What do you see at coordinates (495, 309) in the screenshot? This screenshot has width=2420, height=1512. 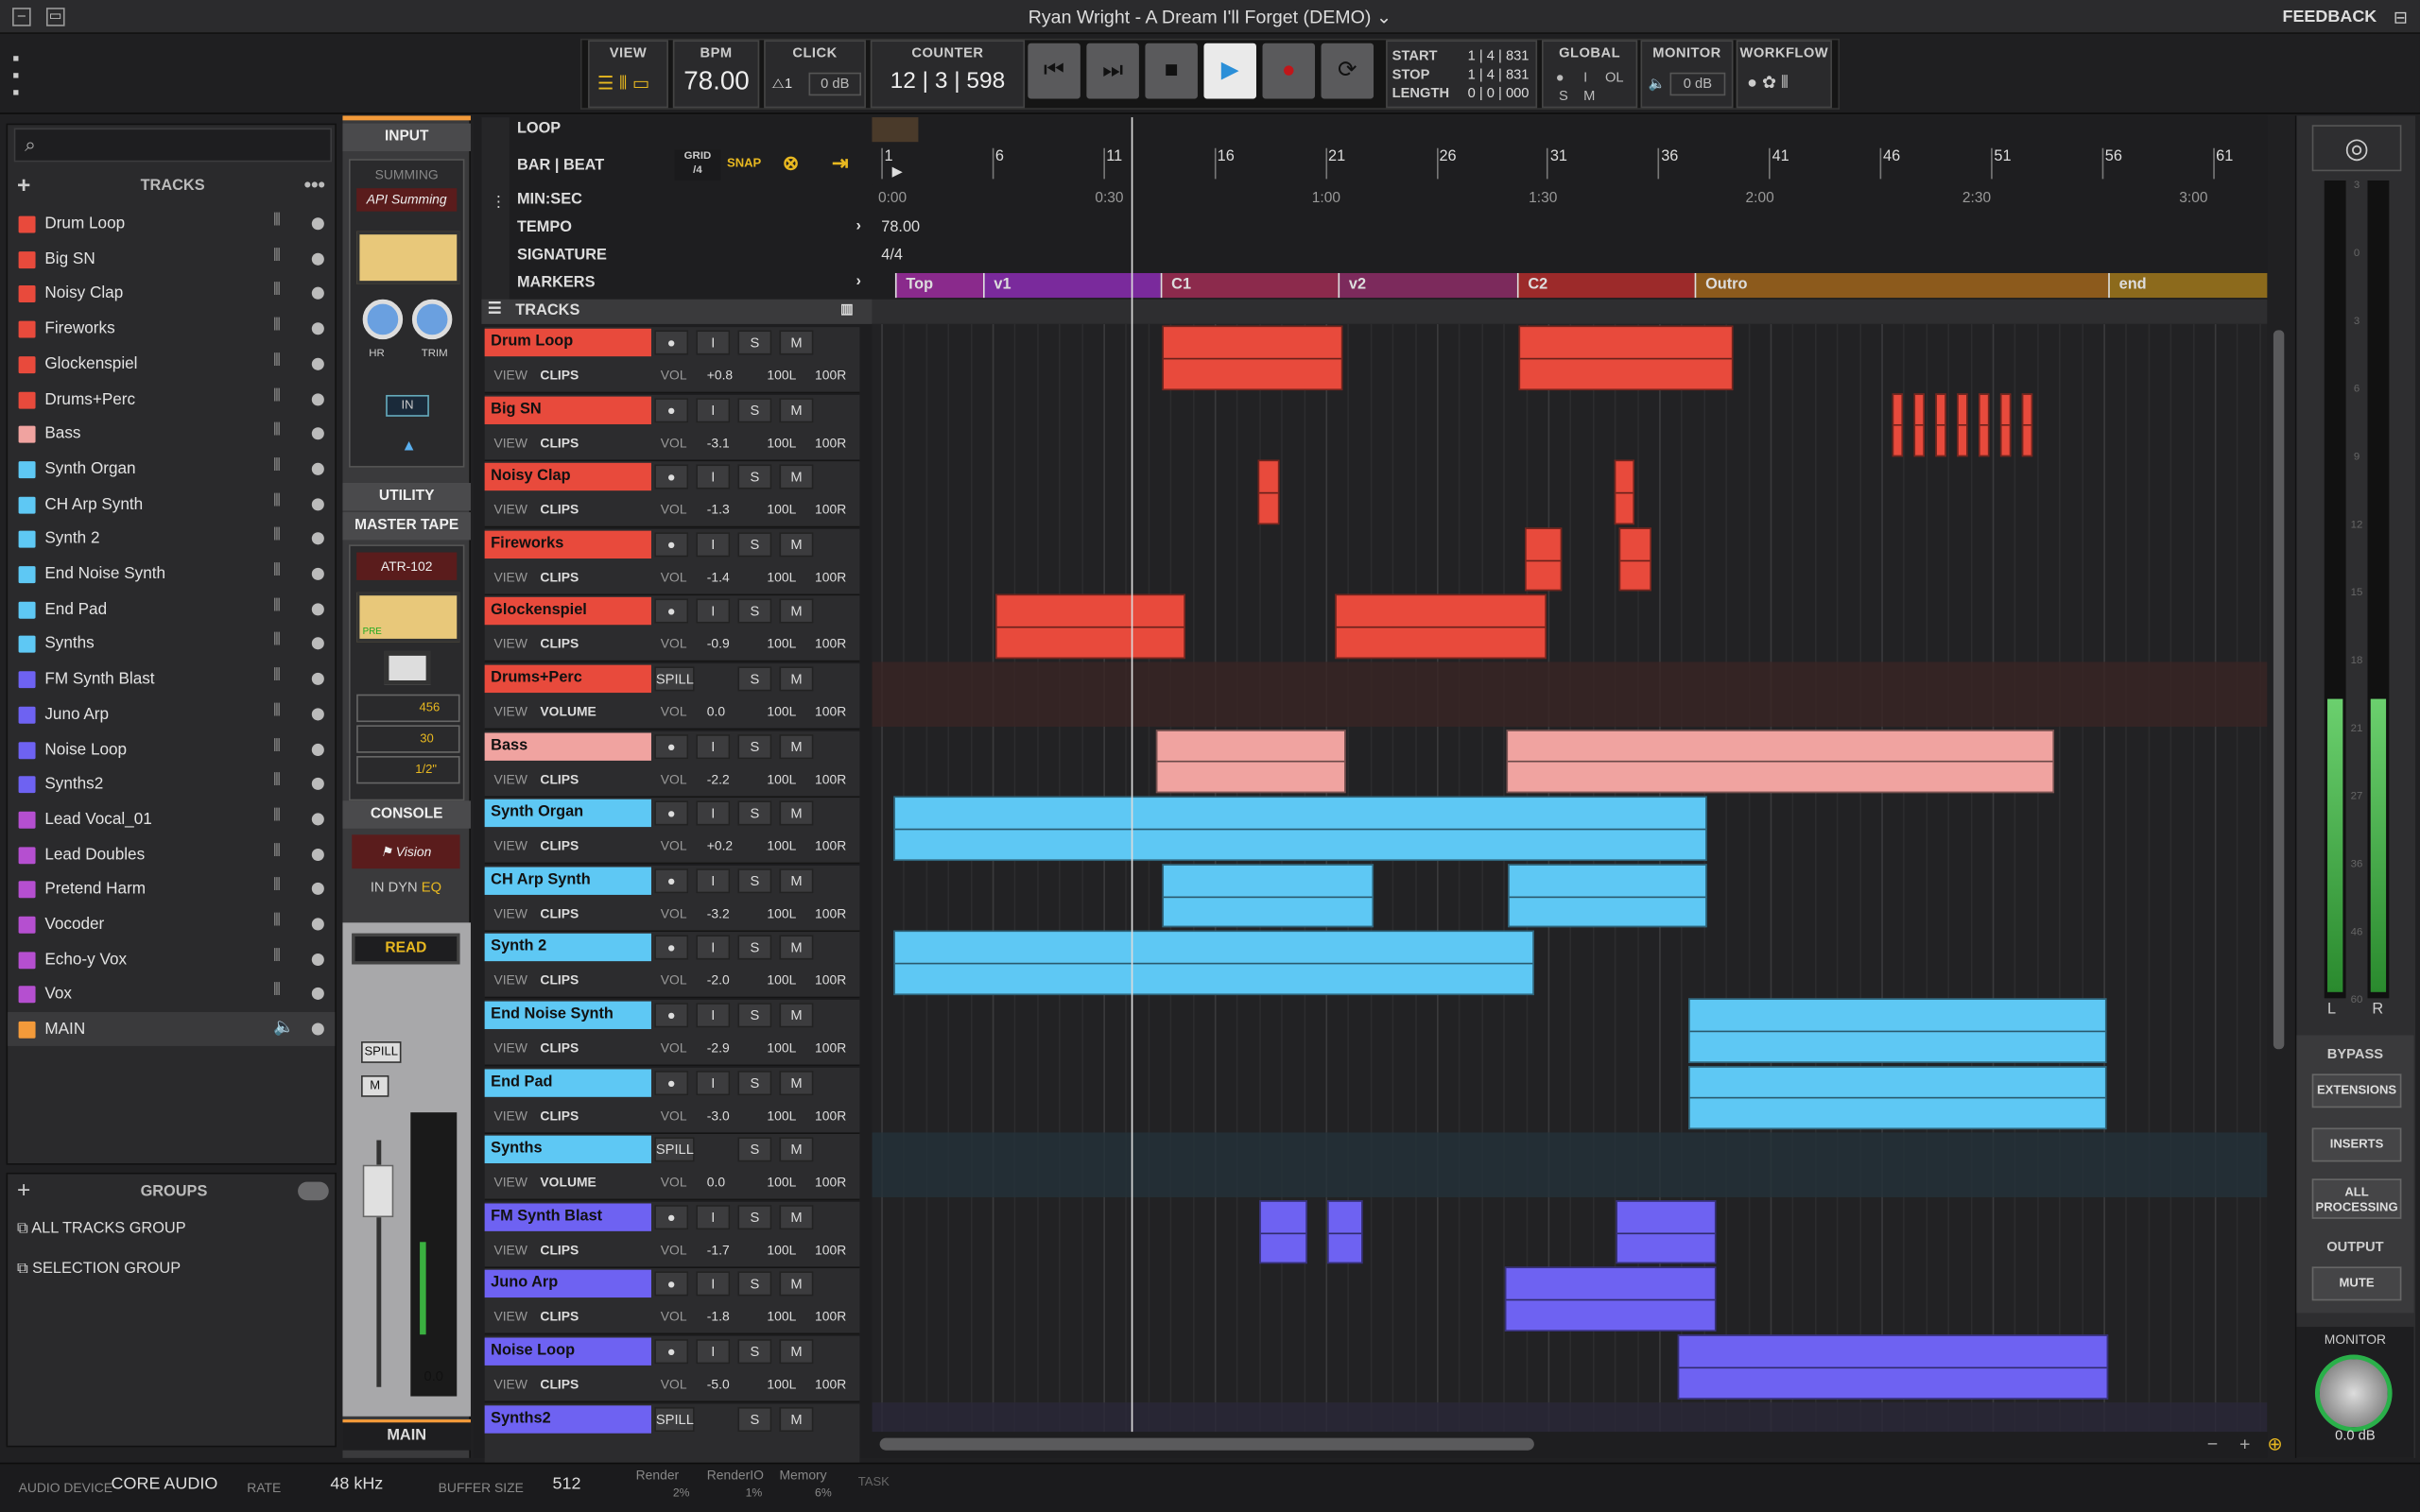 I see `track-list-icon: ☰` at bounding box center [495, 309].